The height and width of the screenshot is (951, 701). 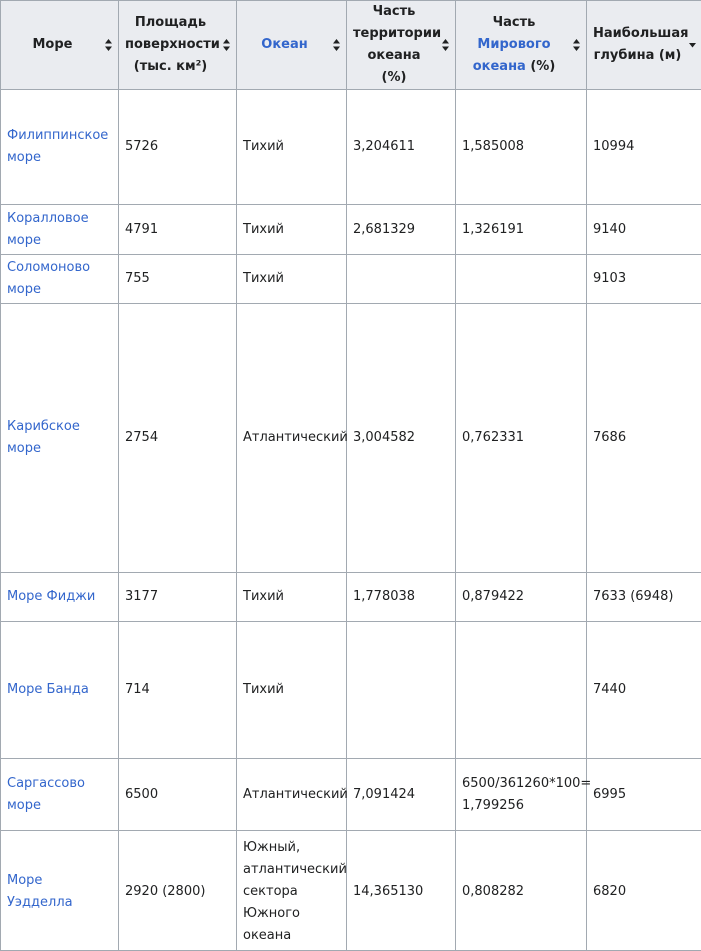 I want to click on cell-part-world-ocean: 6500/361260*100=1,799256, so click(x=521, y=795).